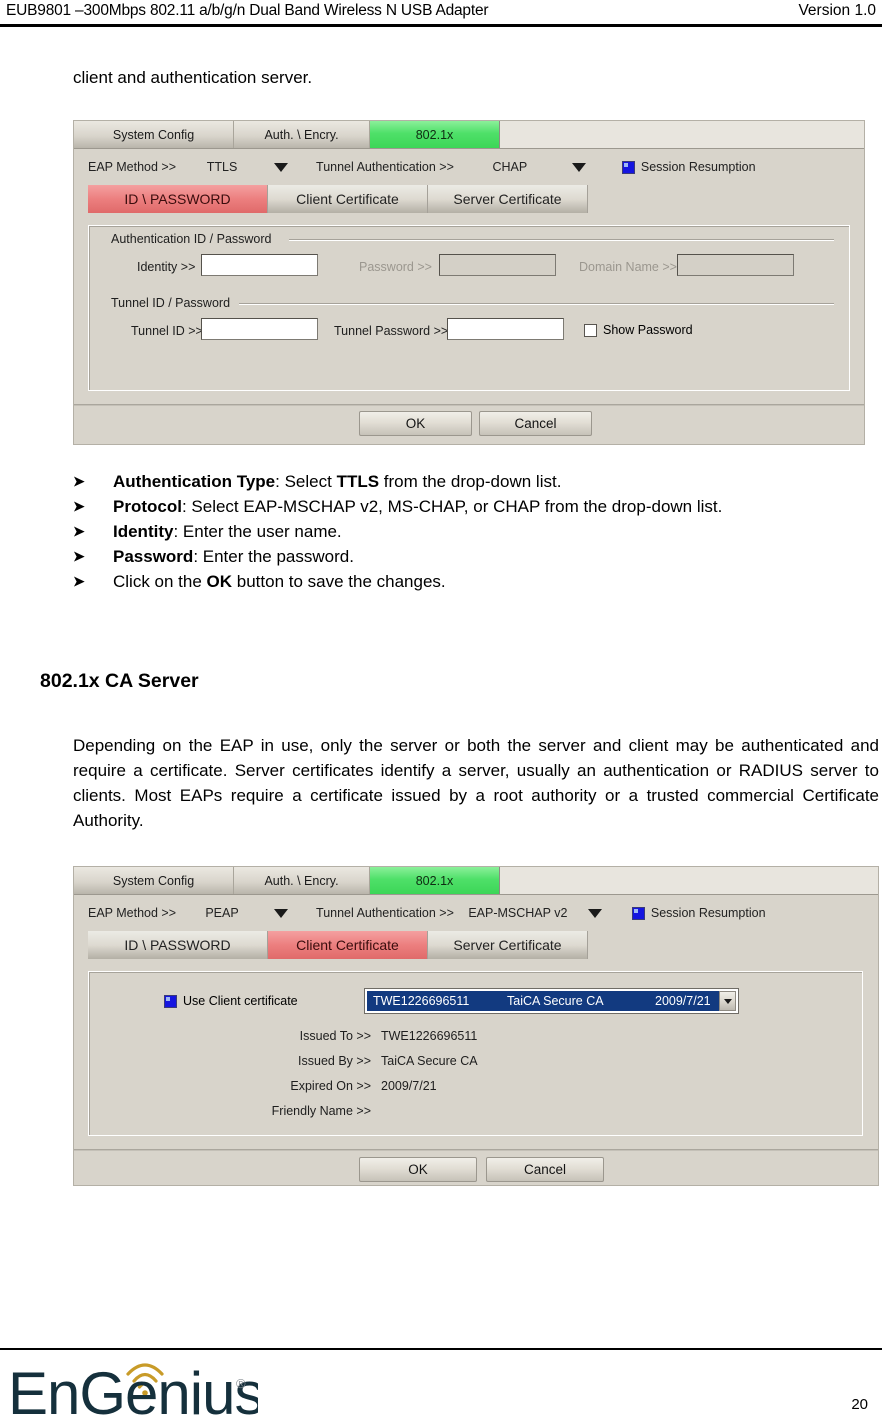  I want to click on eap-method-dropdown-icon, so click(281, 167).